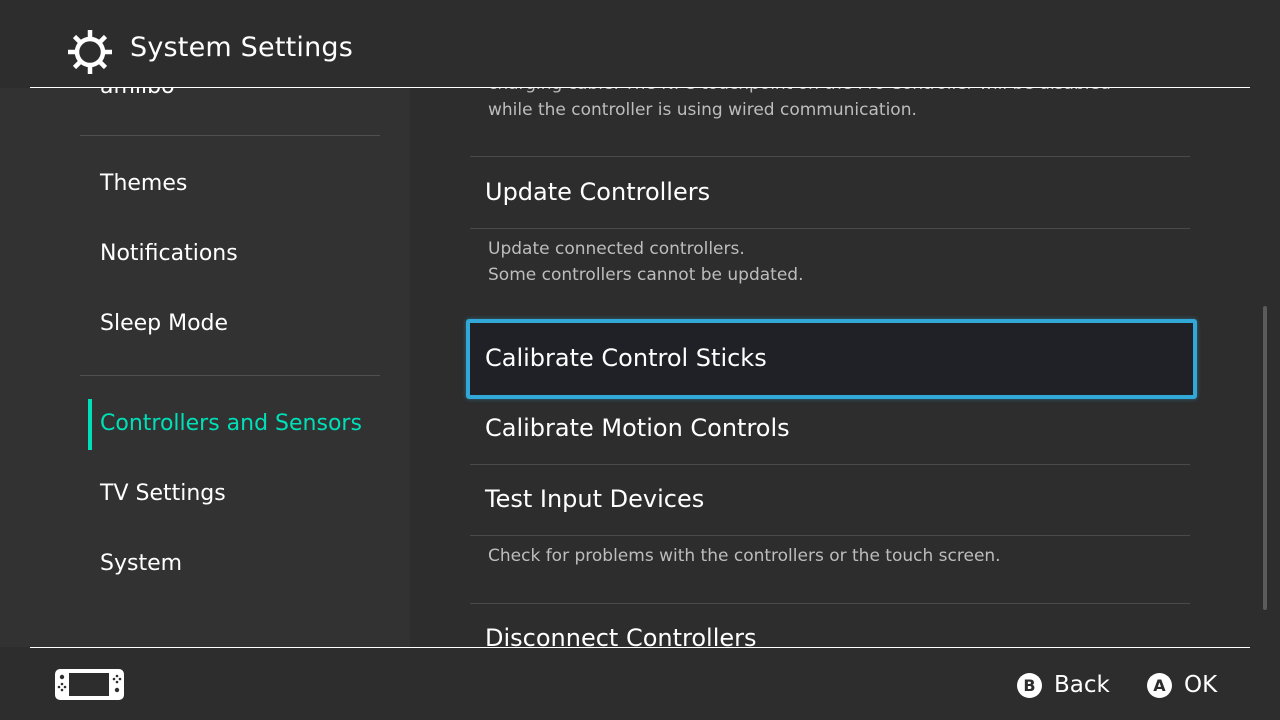 Image resolution: width=1280 pixels, height=720 pixels. Describe the element at coordinates (831, 359) in the screenshot. I see `calibrate-control-sticks-item: Calibrate Control Sticks` at that location.